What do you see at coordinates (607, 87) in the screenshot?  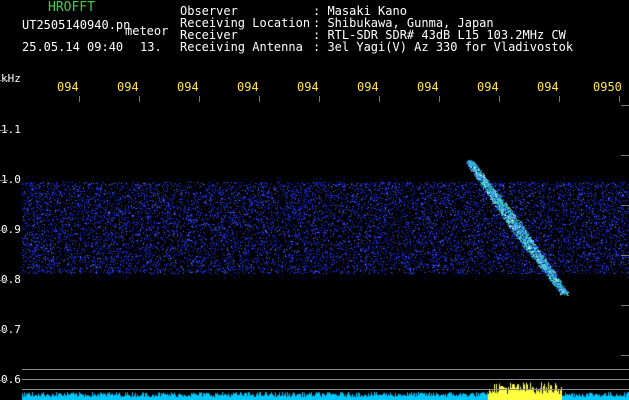 I see `x-tick-label: 0950` at bounding box center [607, 87].